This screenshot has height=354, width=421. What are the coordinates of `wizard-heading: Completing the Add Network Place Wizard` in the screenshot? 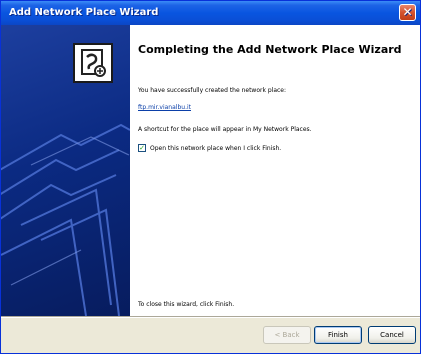 It's located at (270, 49).